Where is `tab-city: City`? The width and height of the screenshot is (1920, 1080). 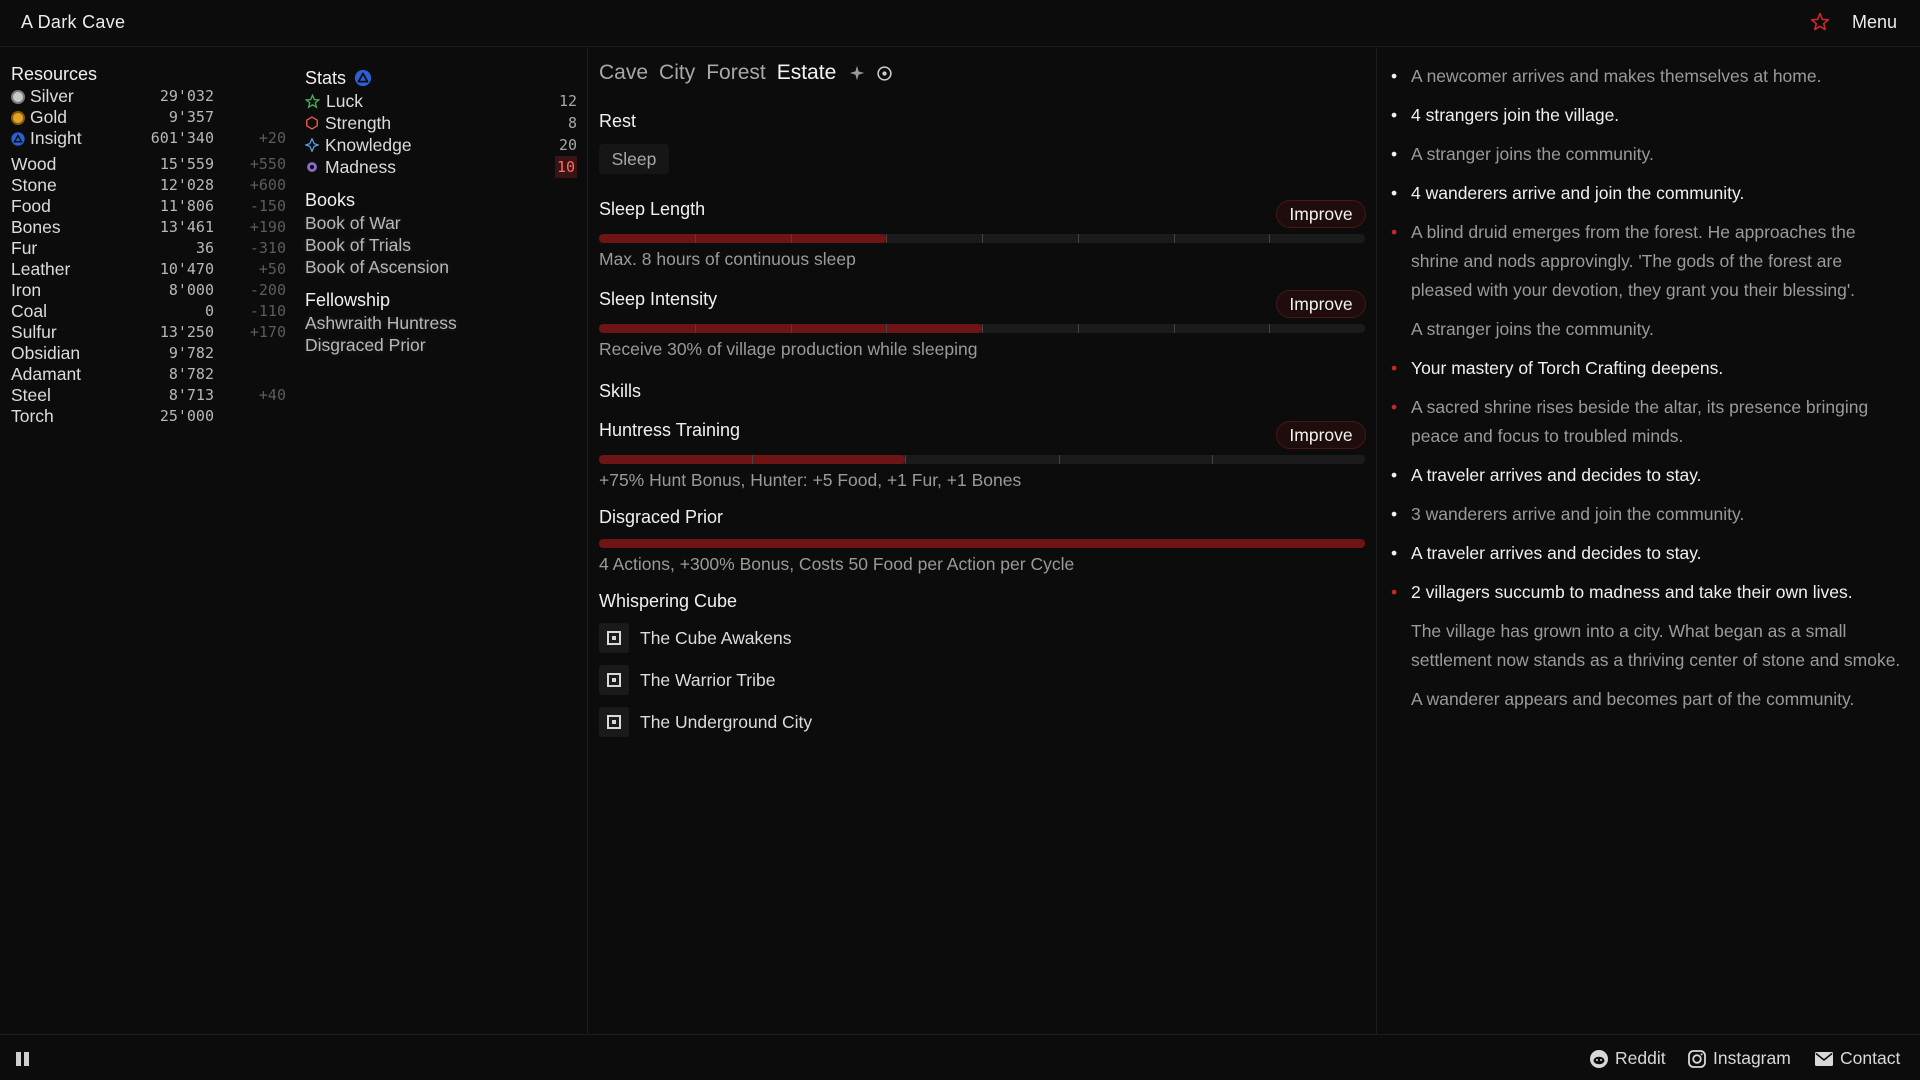
tab-city: City is located at coordinates (677, 73).